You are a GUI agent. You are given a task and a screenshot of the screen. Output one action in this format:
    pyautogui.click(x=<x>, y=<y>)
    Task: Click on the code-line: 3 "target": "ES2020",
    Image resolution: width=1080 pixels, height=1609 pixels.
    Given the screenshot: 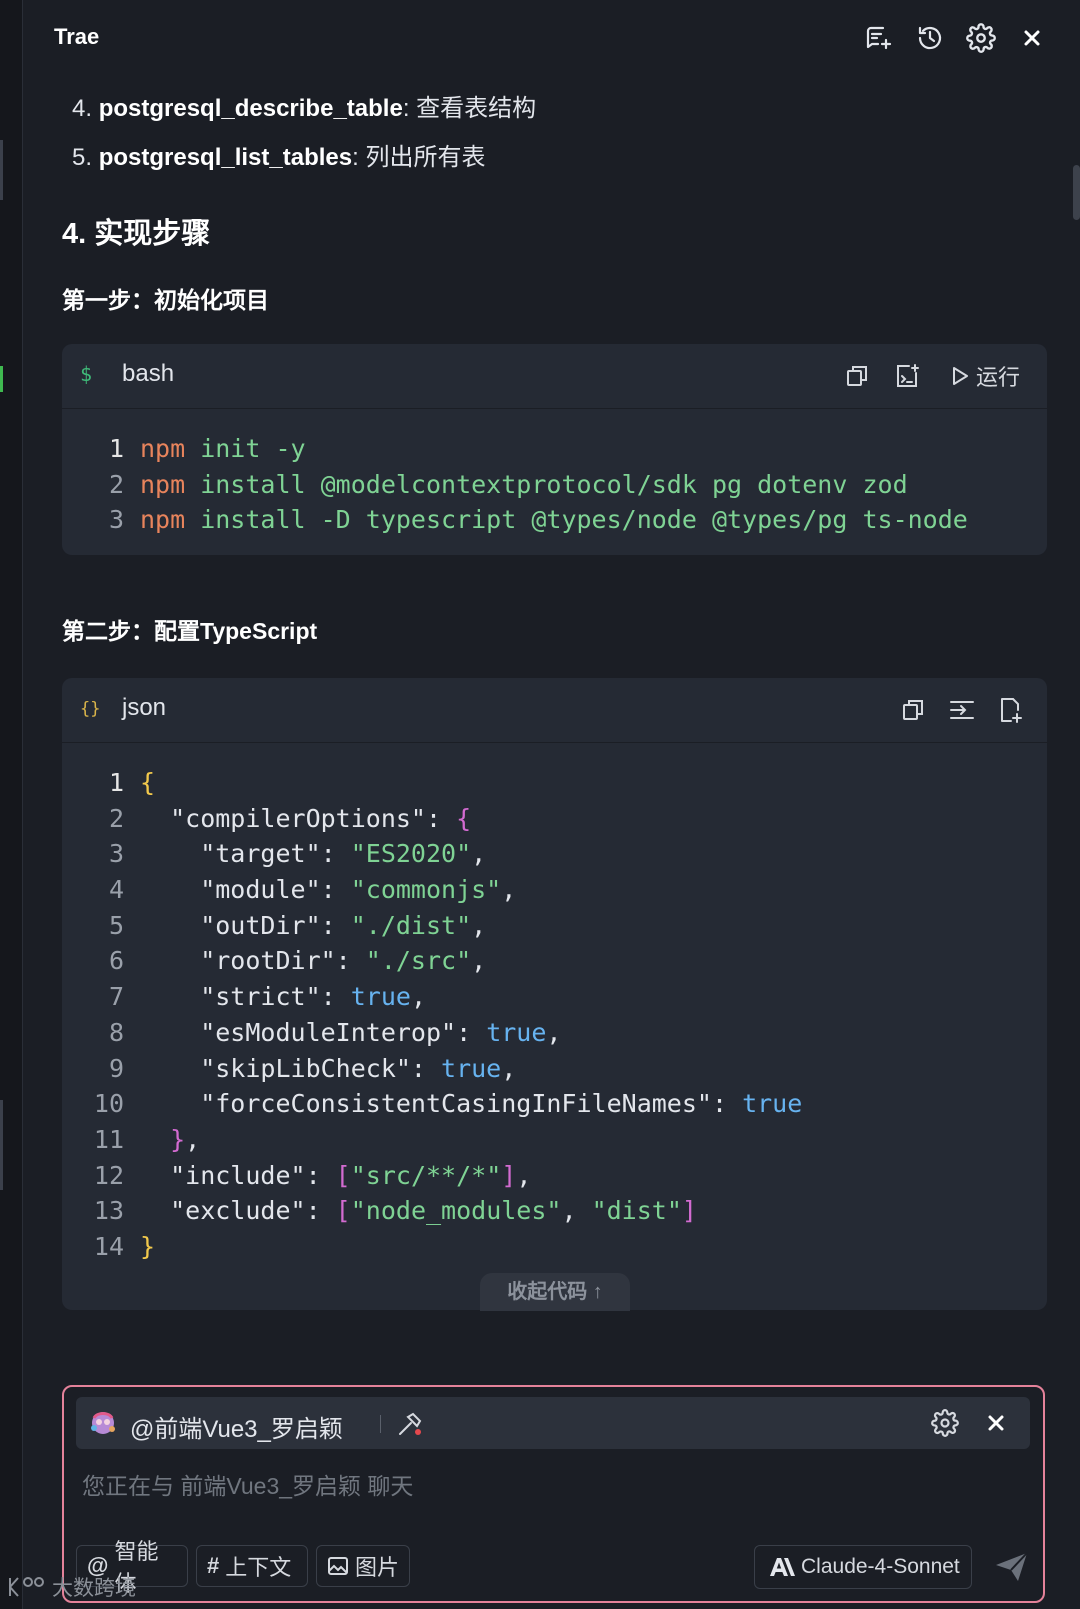 What is the action you would take?
    pyautogui.click(x=554, y=854)
    